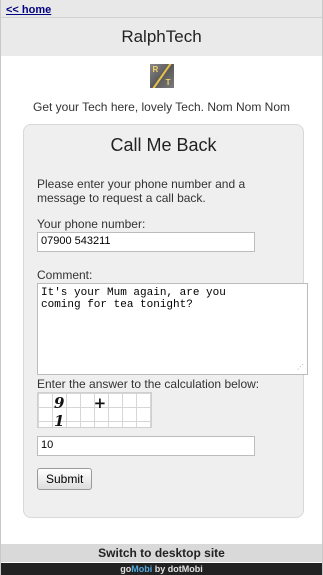 This screenshot has width=323, height=575. What do you see at coordinates (146, 242) in the screenshot?
I see `phone-field: 07900 543211` at bounding box center [146, 242].